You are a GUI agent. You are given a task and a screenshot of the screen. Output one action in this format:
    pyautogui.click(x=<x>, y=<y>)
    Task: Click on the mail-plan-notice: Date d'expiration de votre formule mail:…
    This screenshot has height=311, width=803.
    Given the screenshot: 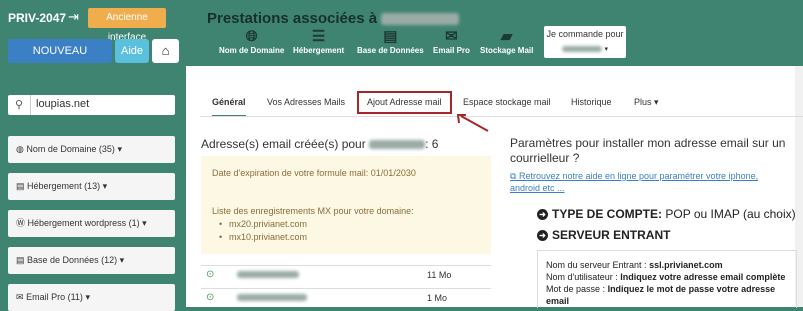 What is the action you would take?
    pyautogui.click(x=346, y=205)
    